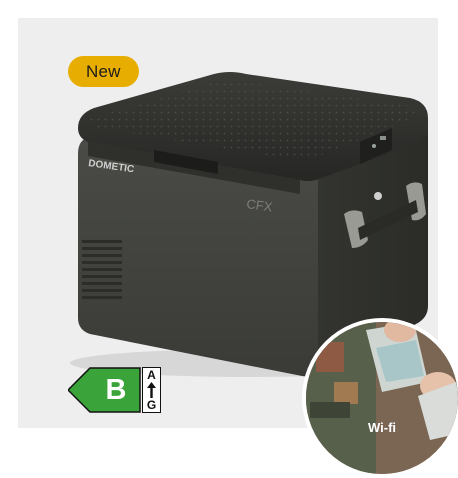  I want to click on energy-label: B A G, so click(114, 390).